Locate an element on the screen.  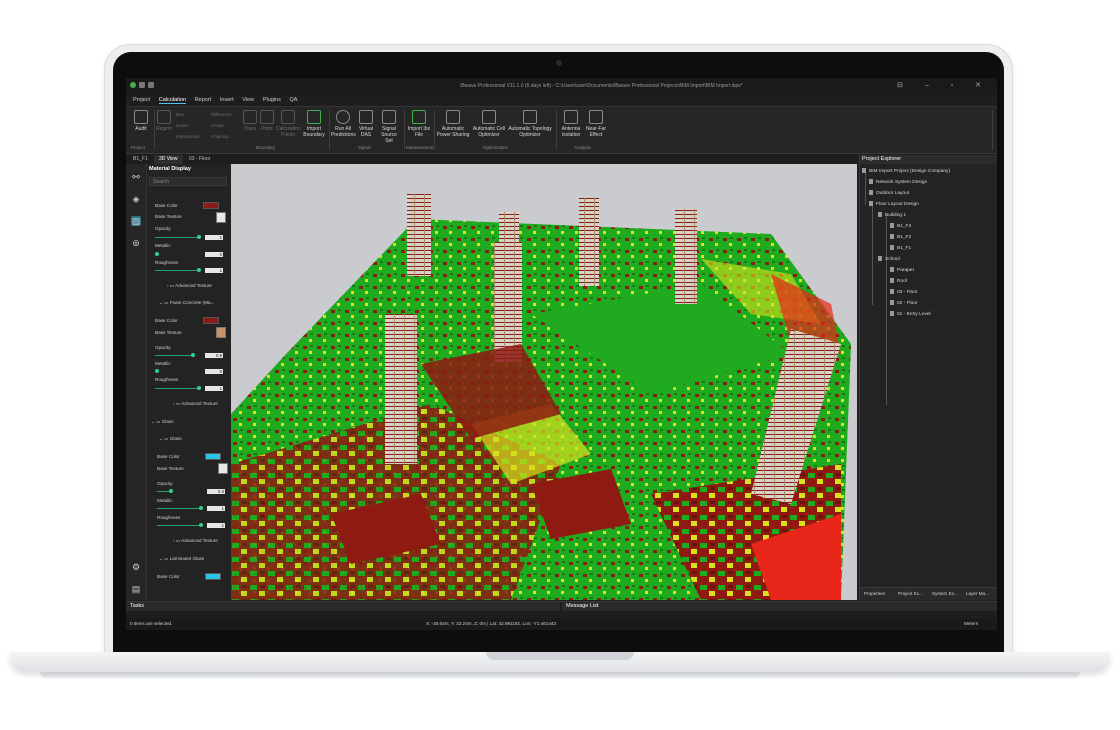
glass-folder: ⌄ ▭ Glass is located at coordinates (162, 422).